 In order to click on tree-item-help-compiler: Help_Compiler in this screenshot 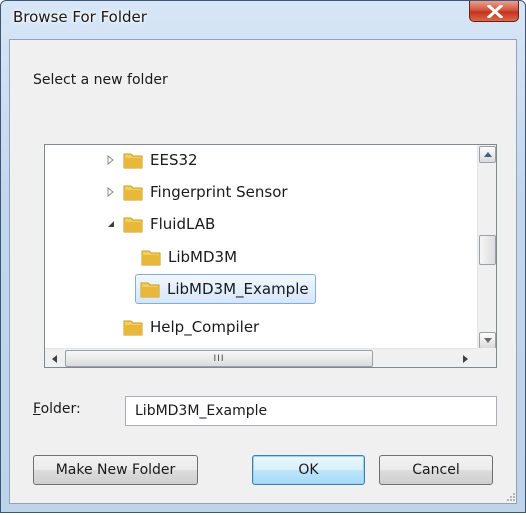, I will do `click(191, 327)`.